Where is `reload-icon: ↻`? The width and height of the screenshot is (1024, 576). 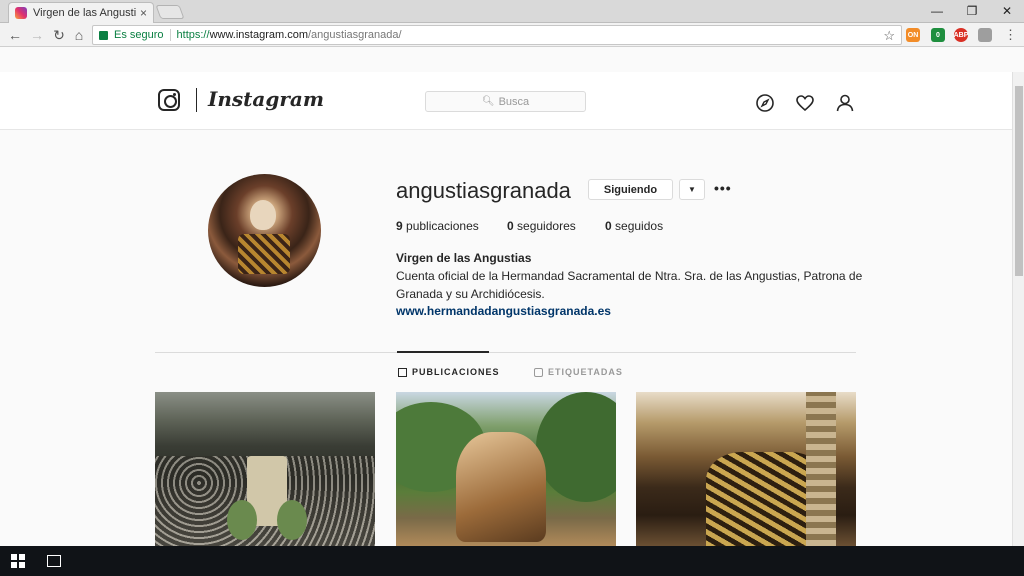
reload-icon: ↻ is located at coordinates (59, 35).